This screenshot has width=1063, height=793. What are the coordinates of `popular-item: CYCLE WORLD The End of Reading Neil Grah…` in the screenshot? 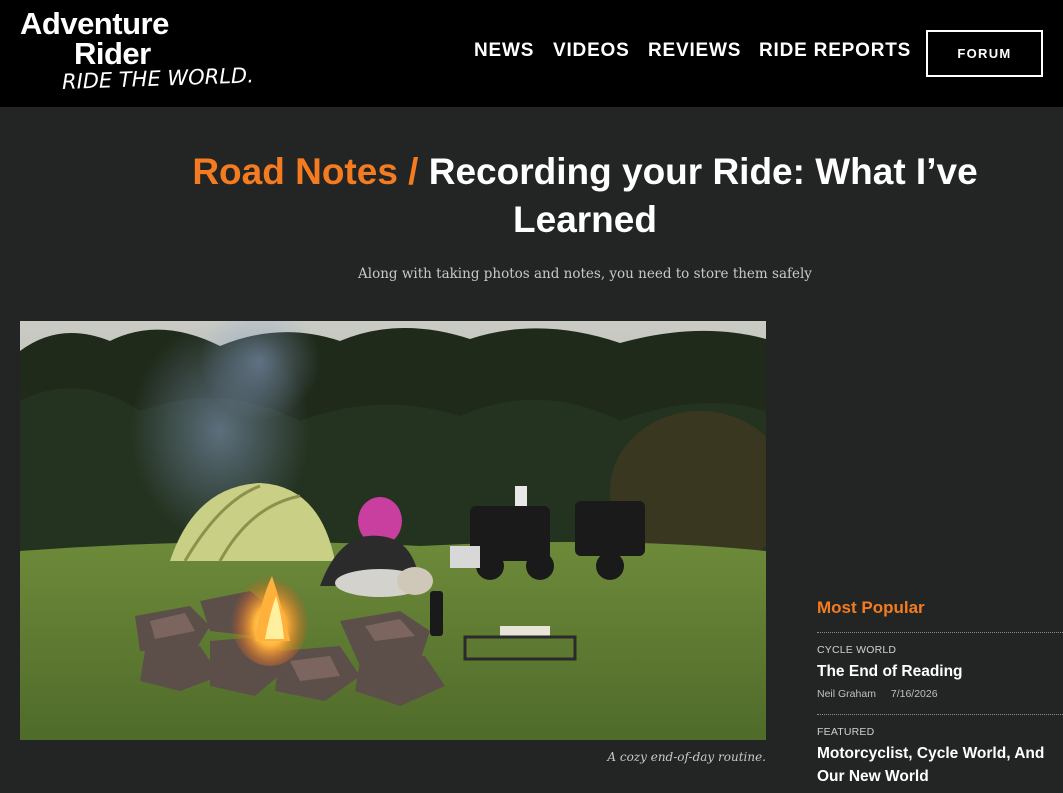 It's located at (940, 673).